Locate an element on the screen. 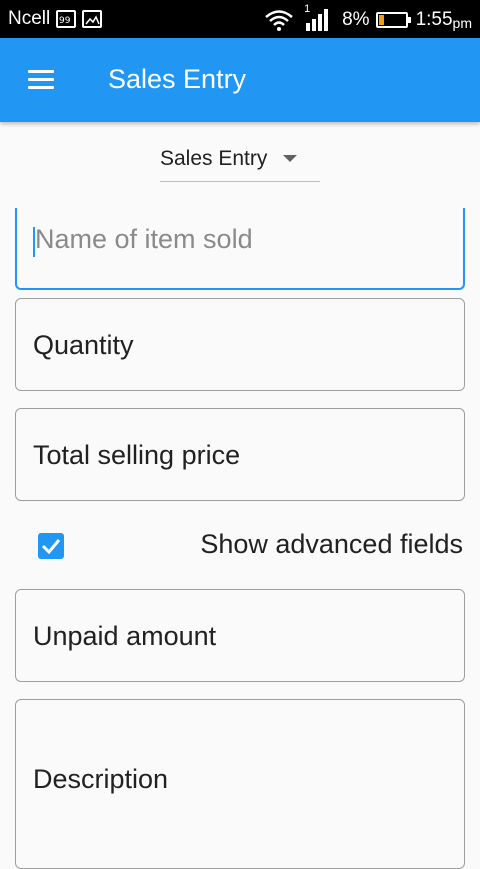  advanced-fields-row: Show advanced fields is located at coordinates (240, 546).